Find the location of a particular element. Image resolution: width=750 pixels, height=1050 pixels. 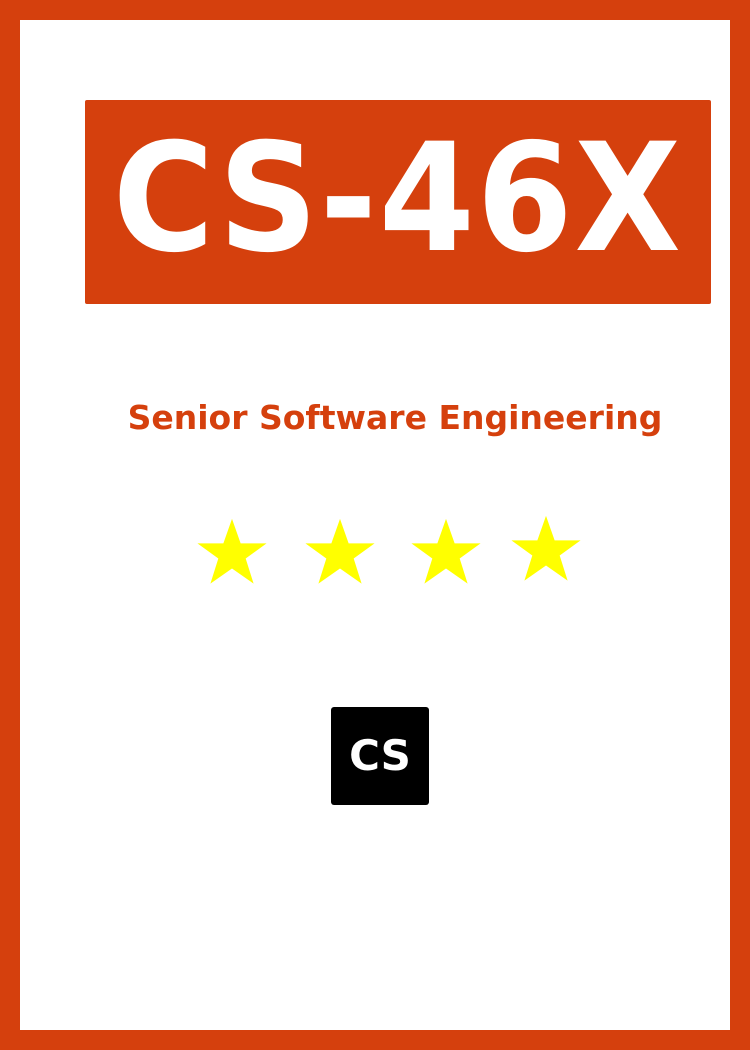

badge-label: CS is located at coordinates (380, 755).